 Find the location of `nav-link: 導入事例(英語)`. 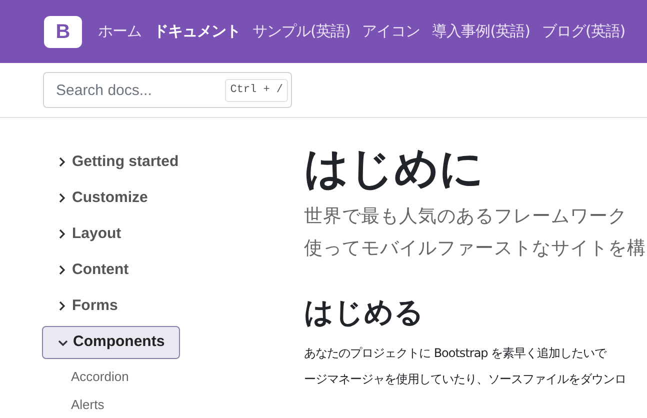

nav-link: 導入事例(英語) is located at coordinates (481, 31).